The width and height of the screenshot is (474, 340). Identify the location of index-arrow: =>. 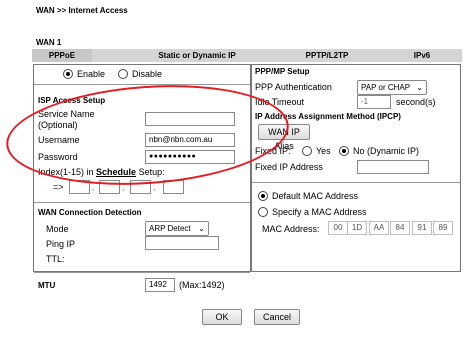
(58, 187).